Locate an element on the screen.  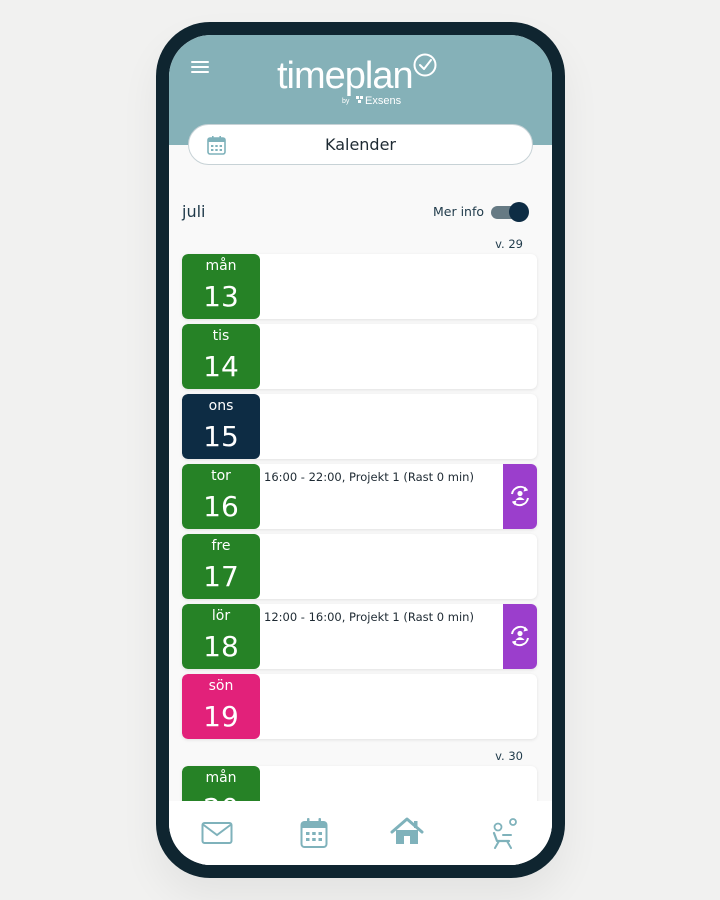
nav-calendar is located at coordinates (318, 833).